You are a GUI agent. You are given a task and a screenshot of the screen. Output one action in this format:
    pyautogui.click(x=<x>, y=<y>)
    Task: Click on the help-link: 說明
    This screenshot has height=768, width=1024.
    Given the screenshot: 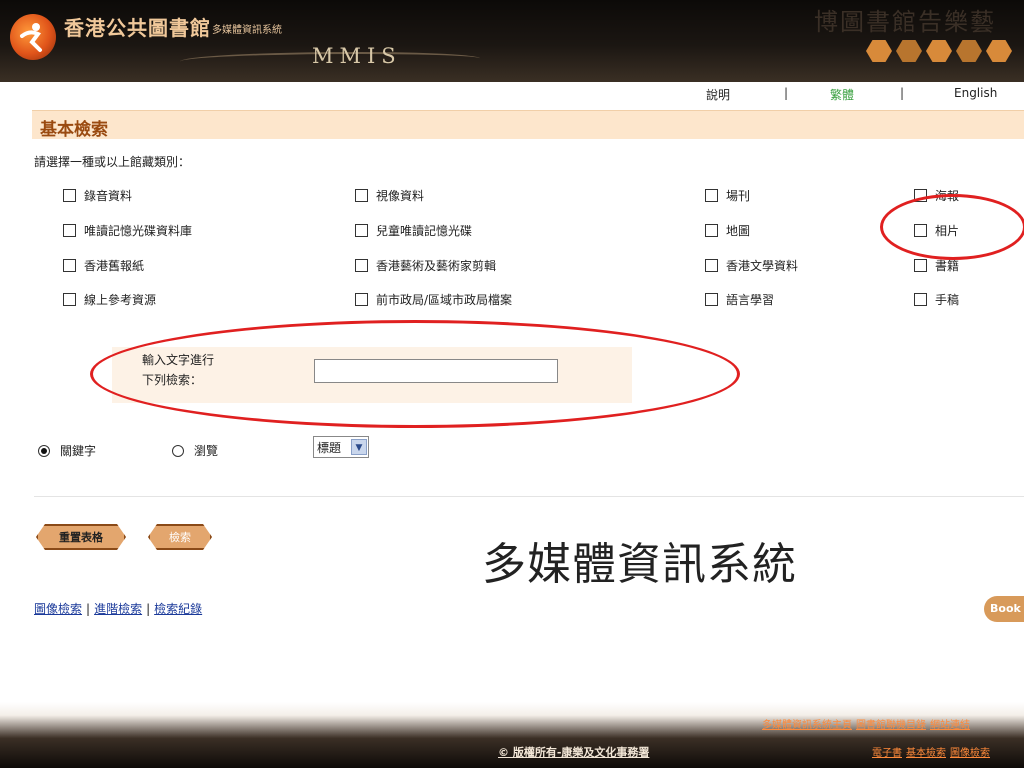 What is the action you would take?
    pyautogui.click(x=718, y=94)
    